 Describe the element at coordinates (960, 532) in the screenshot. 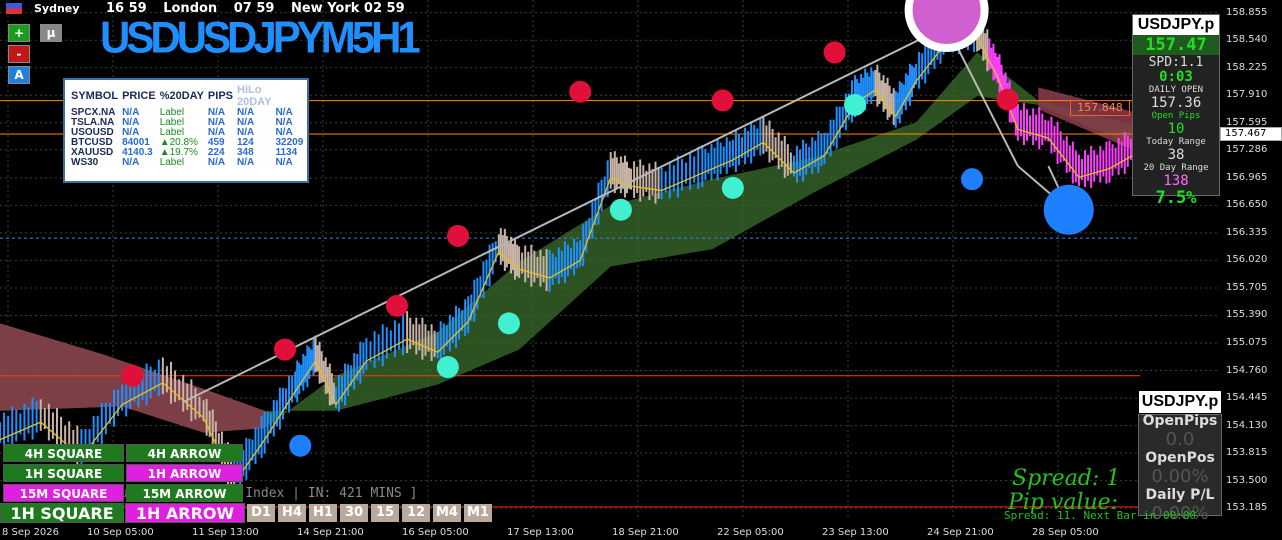

I see `date-tick: 24 Sep 21:00` at that location.